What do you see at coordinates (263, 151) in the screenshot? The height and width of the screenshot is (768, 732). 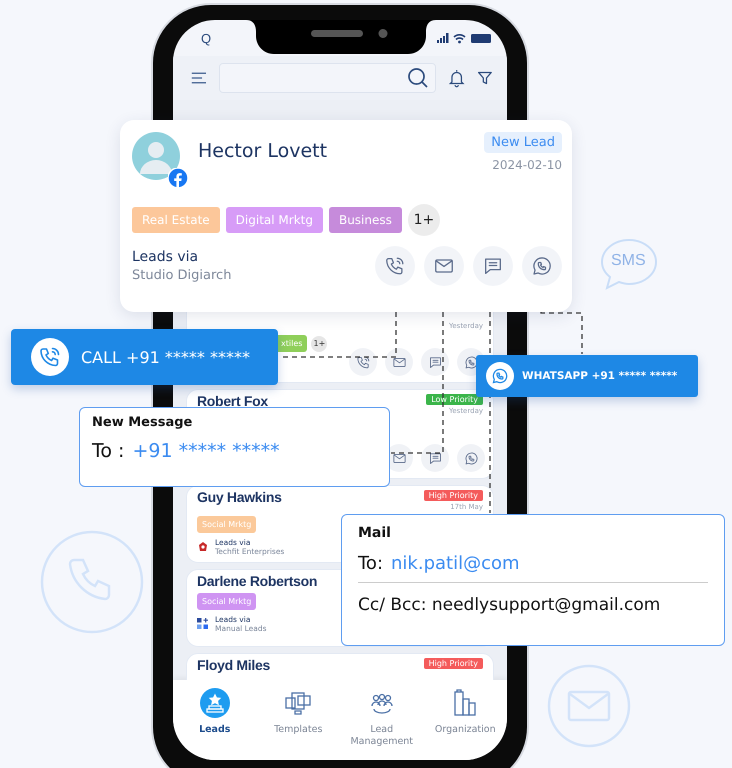 I see `lead-name: Hector Lovett` at bounding box center [263, 151].